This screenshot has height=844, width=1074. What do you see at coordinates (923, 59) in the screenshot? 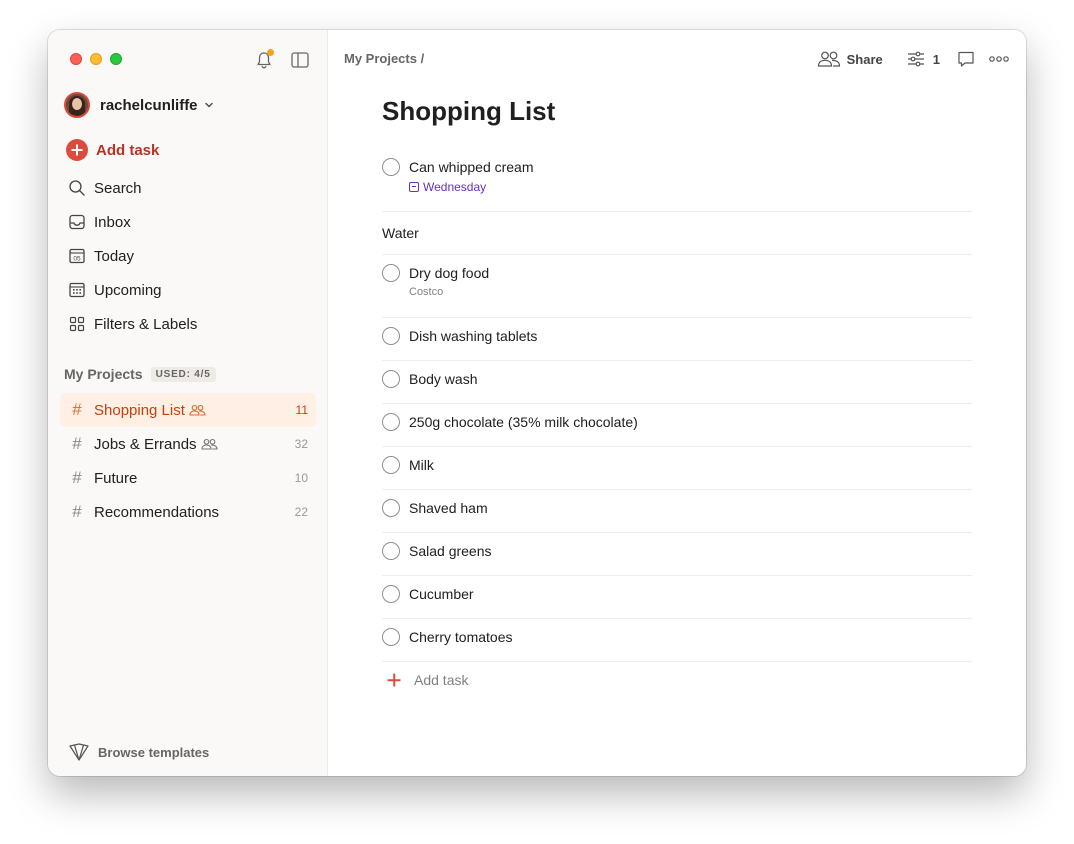
I see `view-options-button: 1` at bounding box center [923, 59].